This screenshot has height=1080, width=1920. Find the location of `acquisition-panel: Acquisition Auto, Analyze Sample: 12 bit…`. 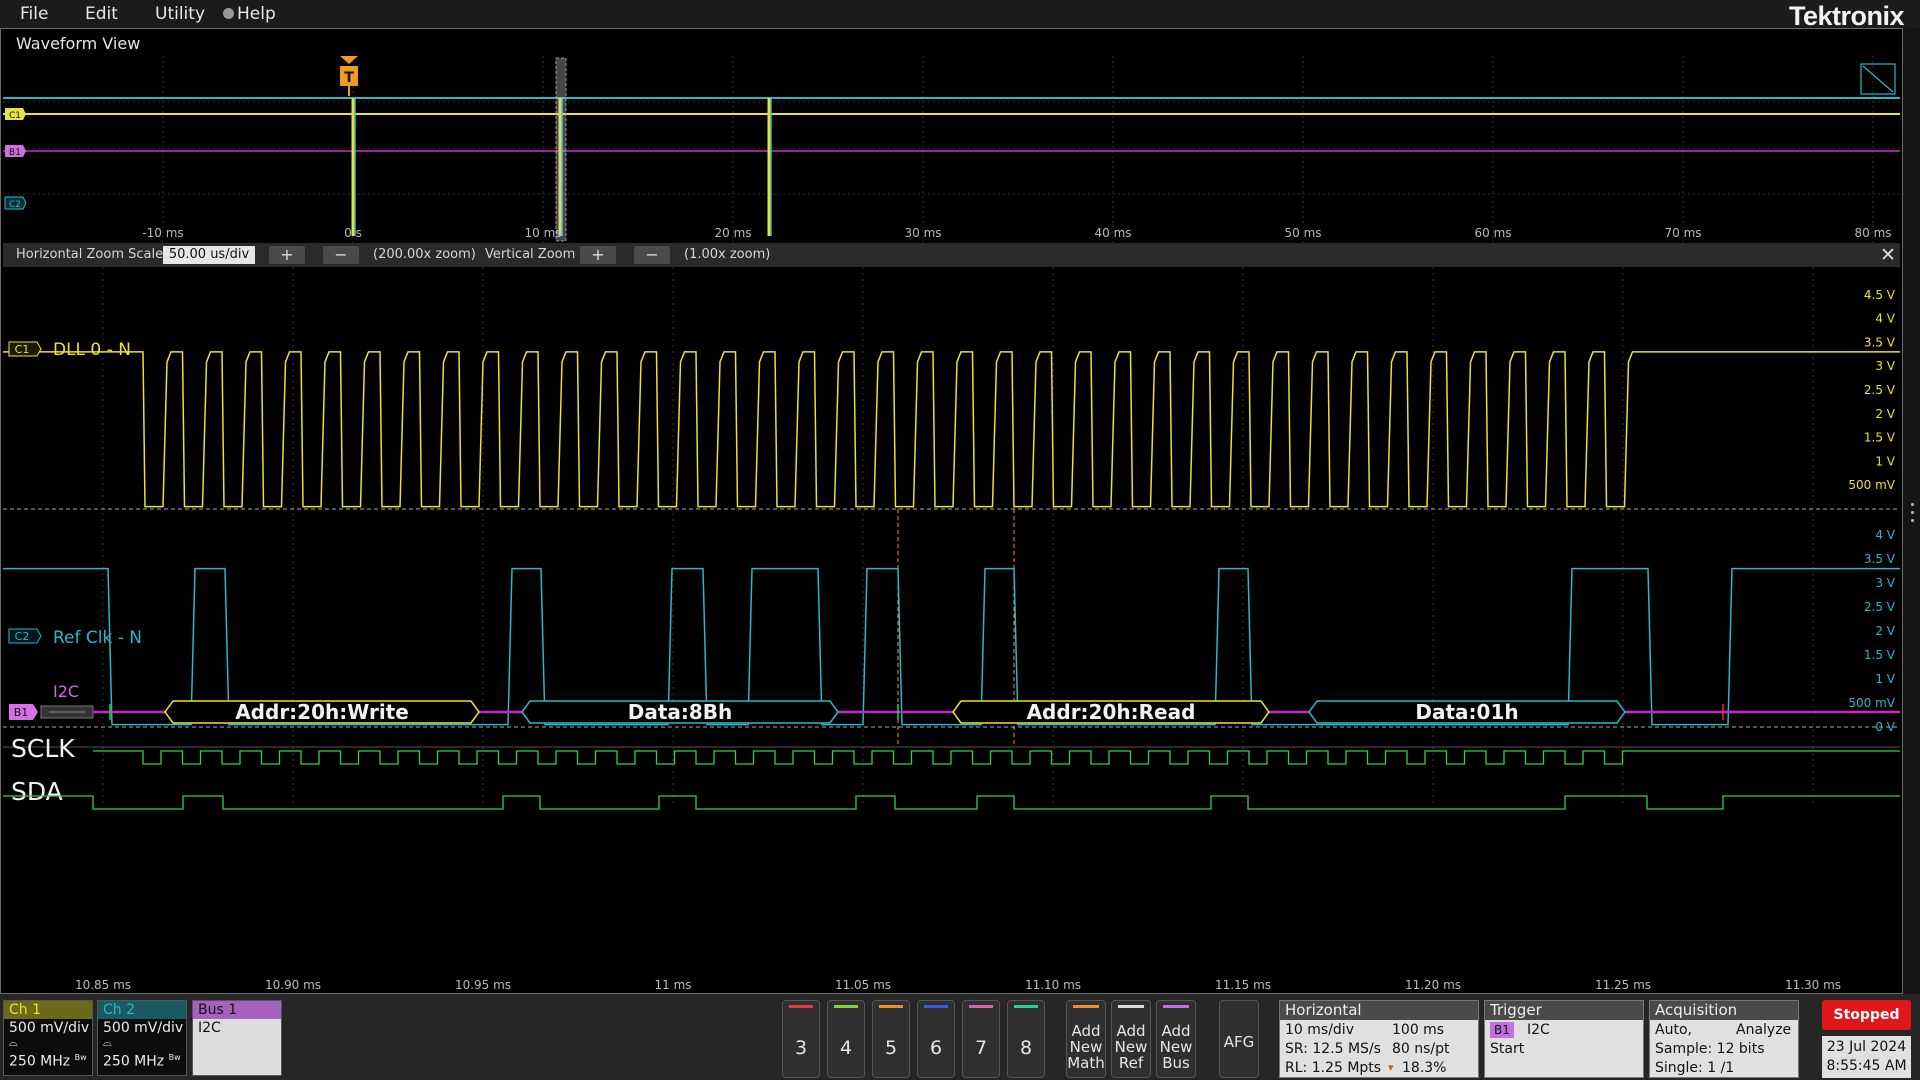

acquisition-panel: Acquisition Auto, Analyze Sample: 12 bit… is located at coordinates (1724, 1039).